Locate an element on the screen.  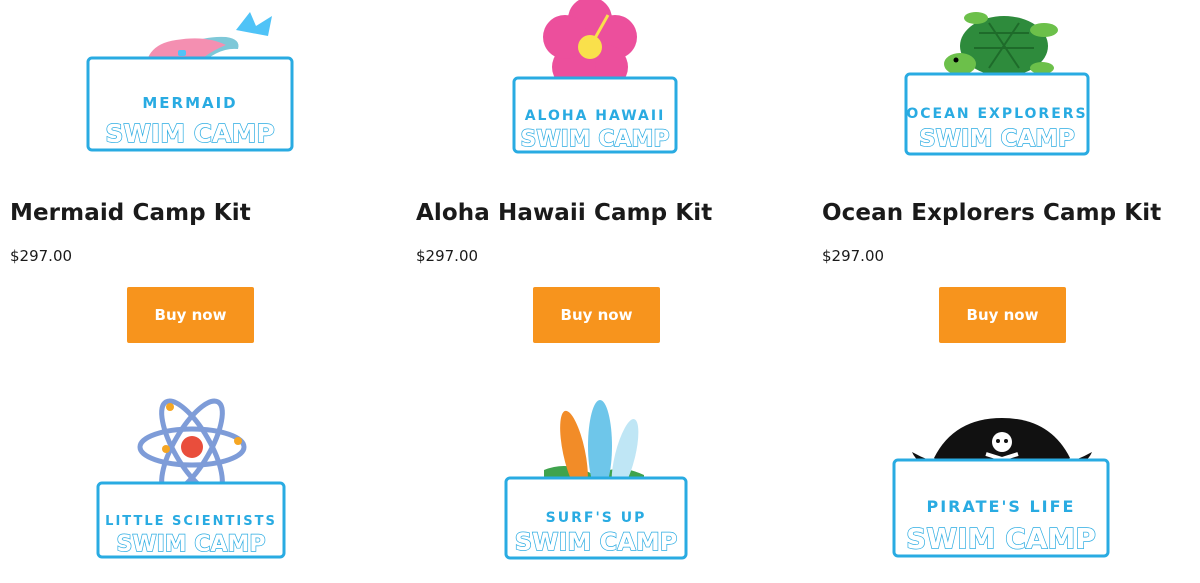
product-logo-surfs-up: SURF'S UP SWIM CAMP is located at coordinates (597, 481).